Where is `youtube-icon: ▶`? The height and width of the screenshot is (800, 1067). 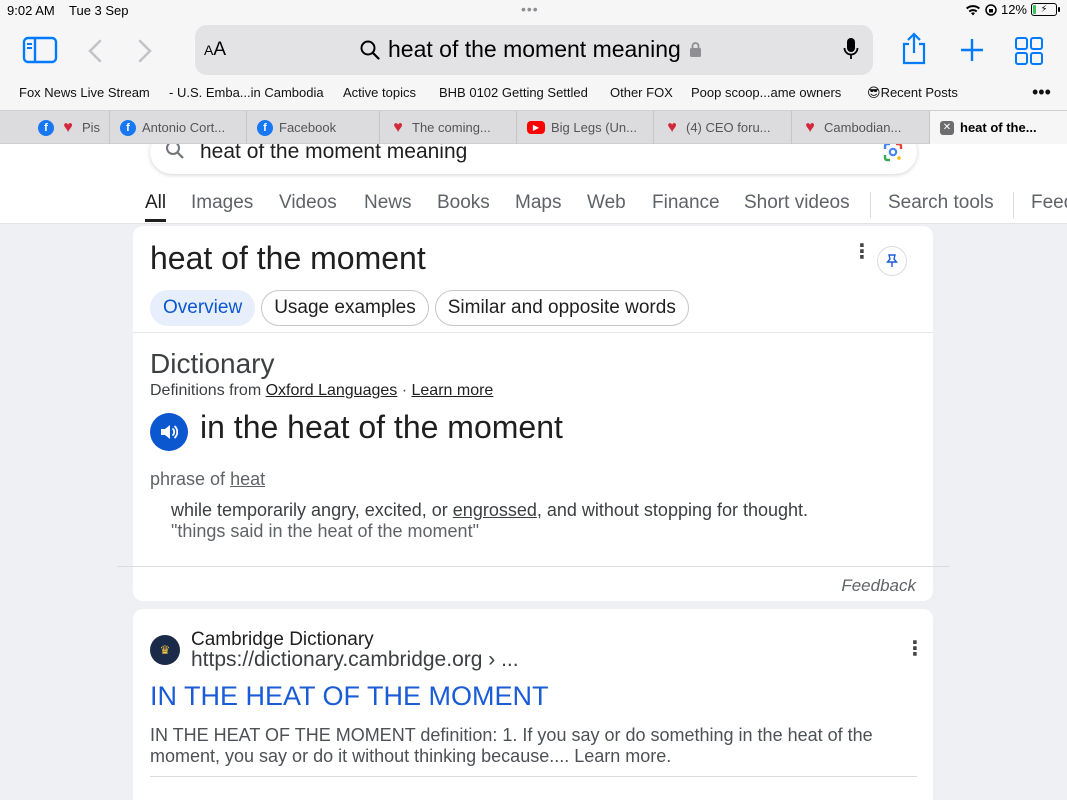 youtube-icon: ▶ is located at coordinates (536, 127).